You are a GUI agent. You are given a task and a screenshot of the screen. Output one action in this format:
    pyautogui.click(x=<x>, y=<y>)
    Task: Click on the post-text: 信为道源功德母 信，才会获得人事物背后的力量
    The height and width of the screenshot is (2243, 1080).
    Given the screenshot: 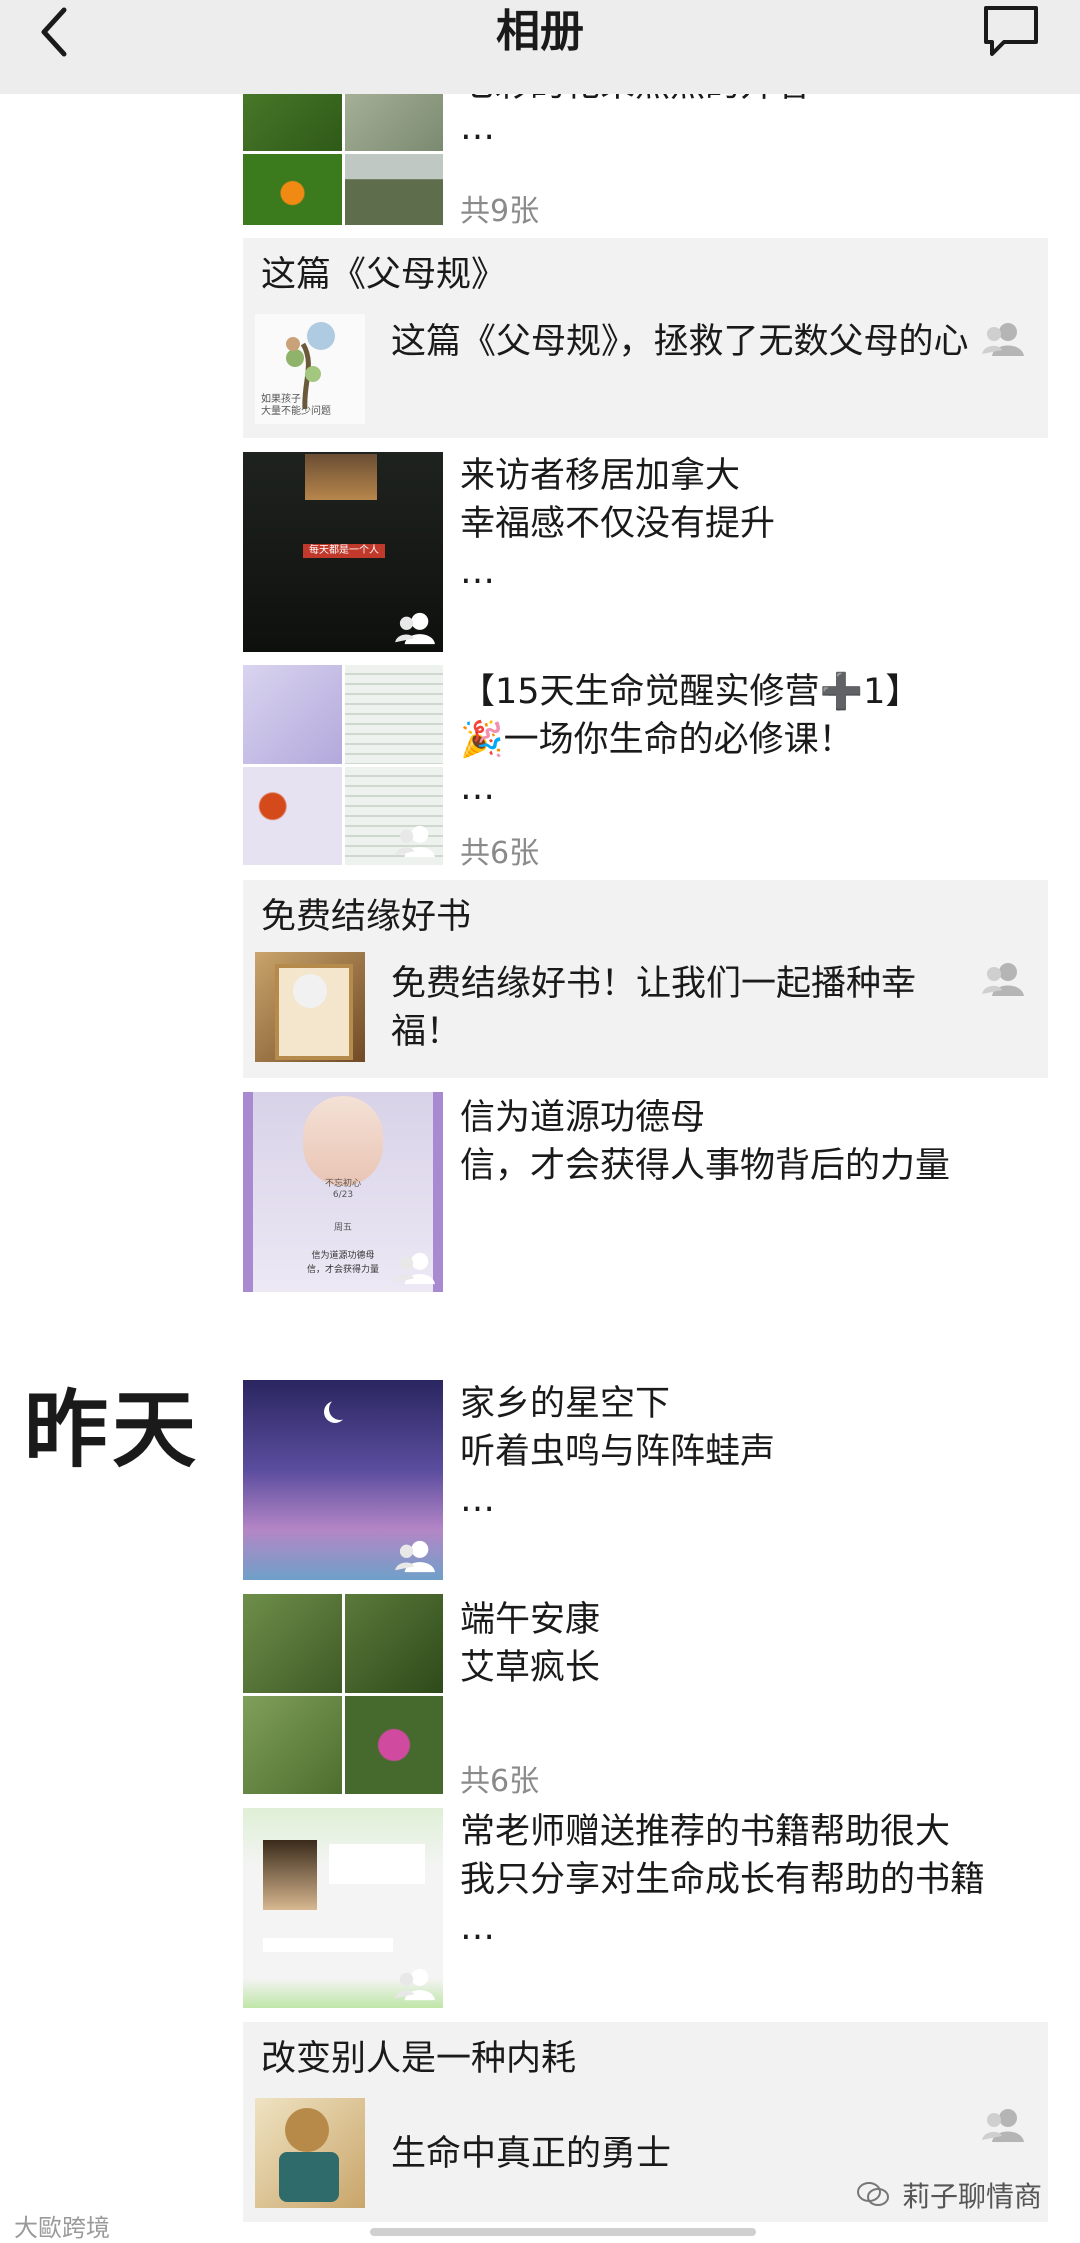 What is the action you would take?
    pyautogui.click(x=705, y=1142)
    